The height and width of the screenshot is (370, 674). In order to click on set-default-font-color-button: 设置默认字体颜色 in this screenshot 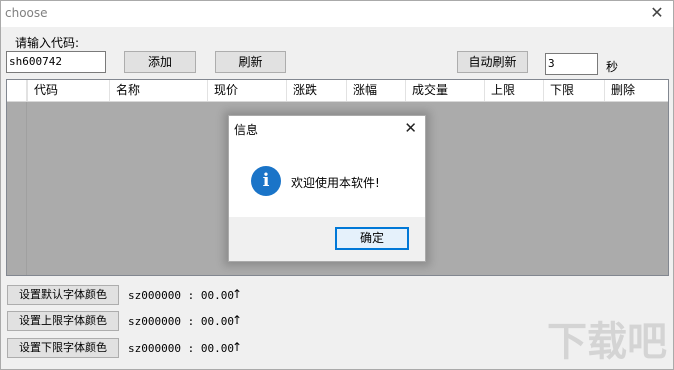, I will do `click(63, 295)`.